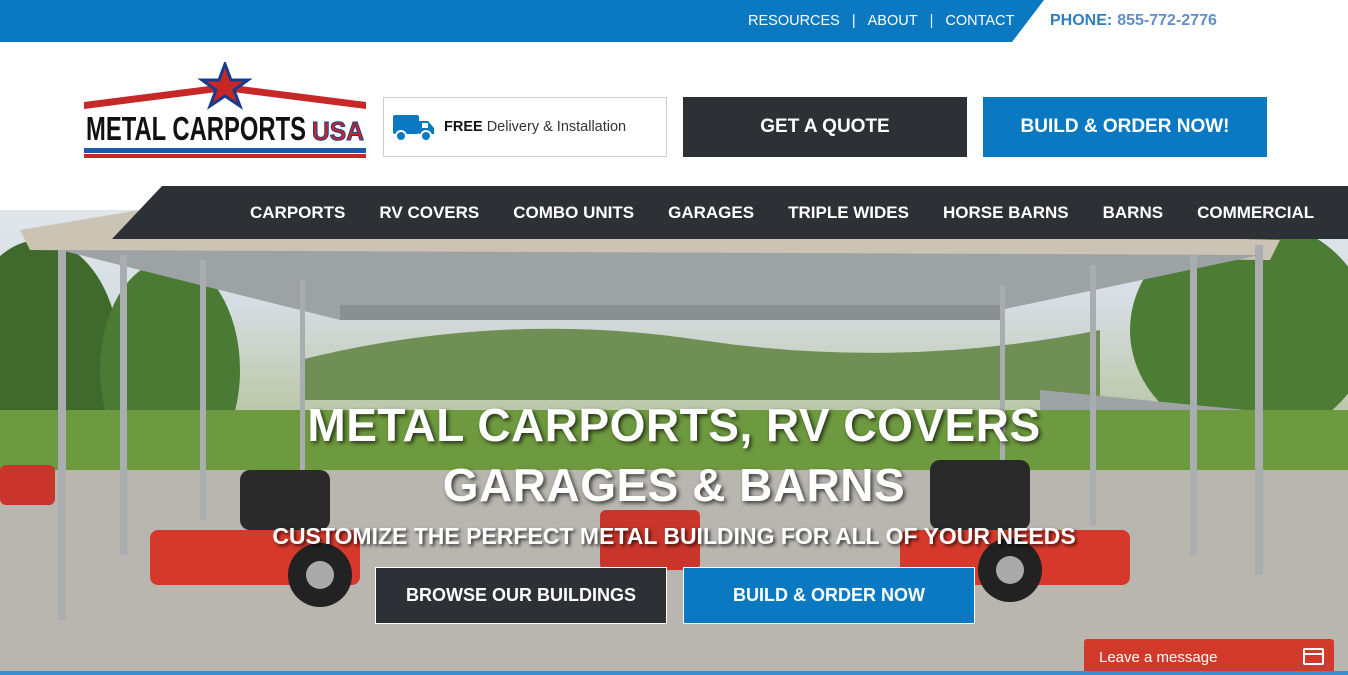 This screenshot has width=1348, height=675. What do you see at coordinates (674, 425) in the screenshot?
I see `hero-title-line1: METAL CARPORTS, RV COVERS` at bounding box center [674, 425].